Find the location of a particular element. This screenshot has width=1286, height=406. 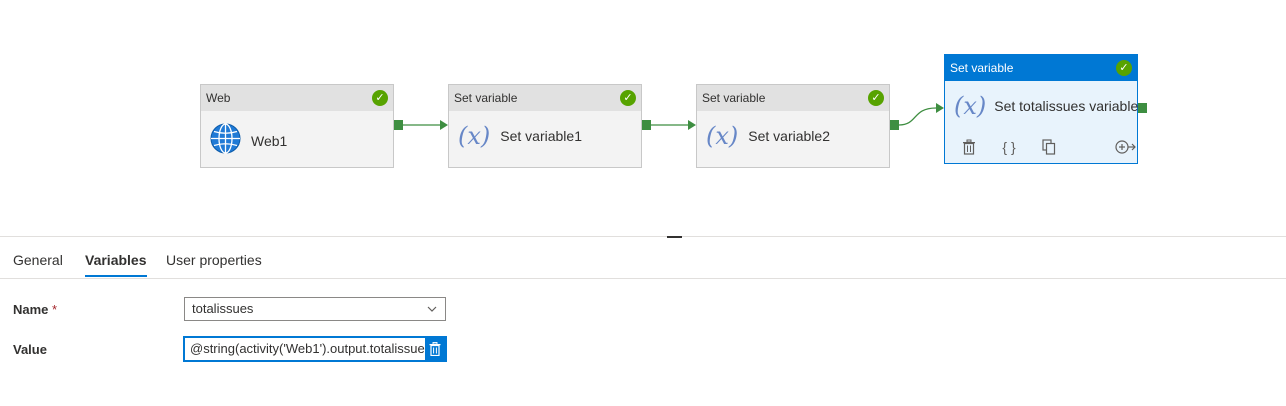

tab-user-properties: User properties is located at coordinates (214, 263).